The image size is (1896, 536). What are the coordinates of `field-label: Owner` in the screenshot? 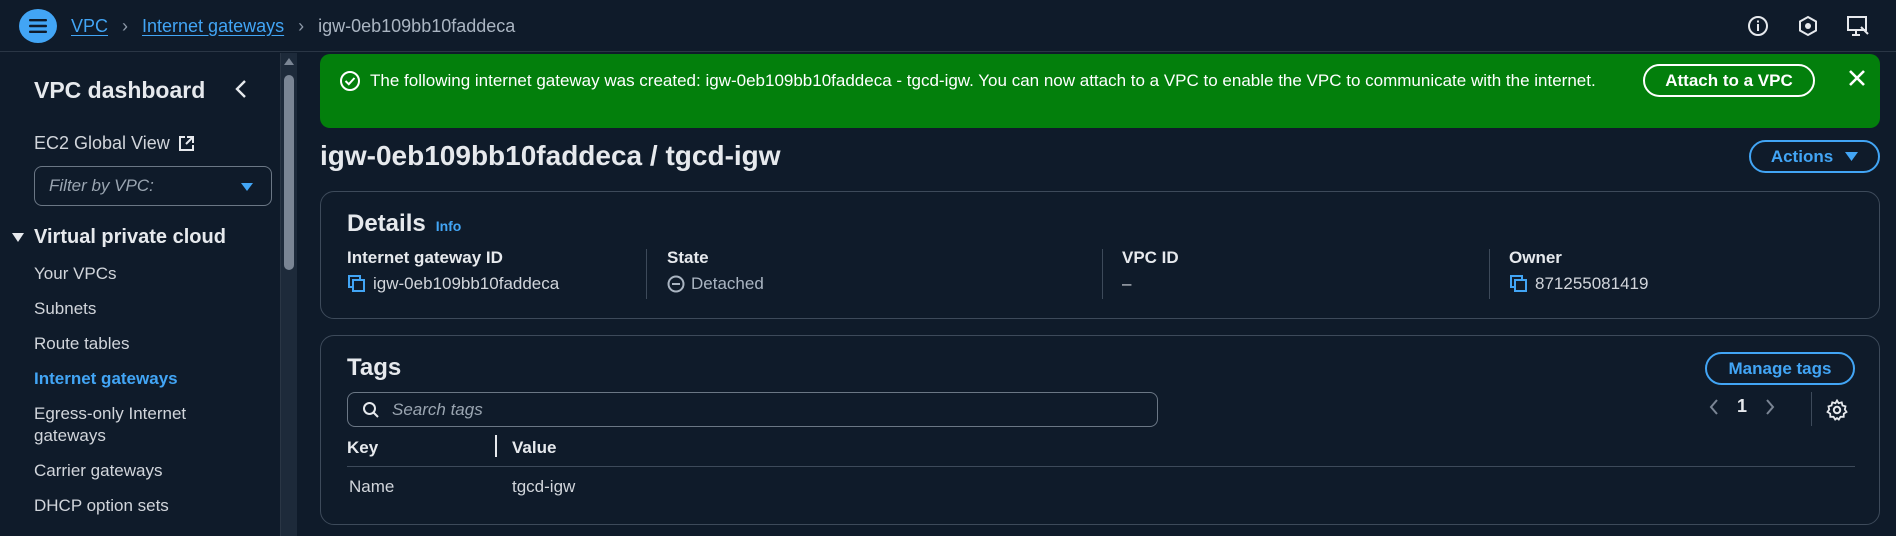 It's located at (1535, 257).